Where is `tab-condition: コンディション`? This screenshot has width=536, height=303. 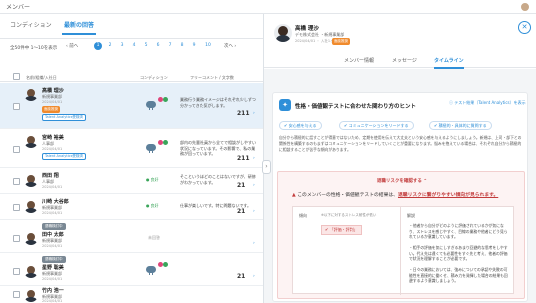
tab-condition: コンディション is located at coordinates (31, 24).